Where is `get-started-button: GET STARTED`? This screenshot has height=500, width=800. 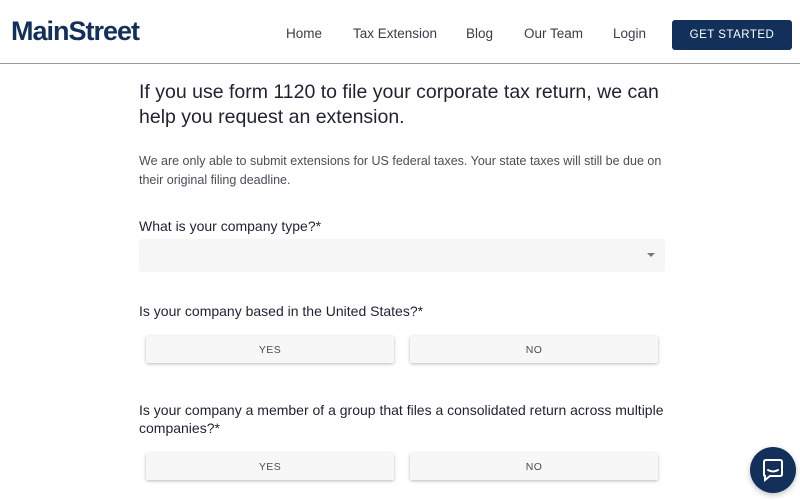
get-started-button: GET STARTED is located at coordinates (732, 35).